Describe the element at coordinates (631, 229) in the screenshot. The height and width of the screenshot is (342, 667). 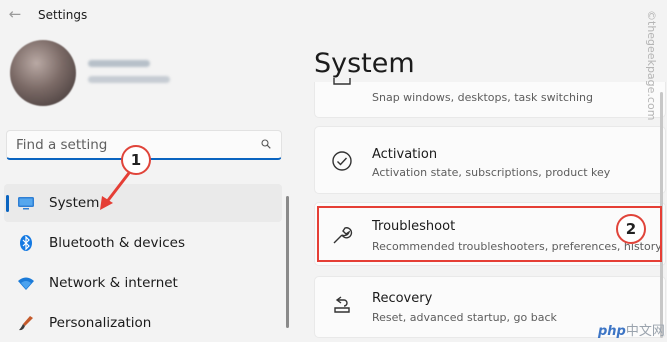
I see `step-2-badge: 2` at that location.